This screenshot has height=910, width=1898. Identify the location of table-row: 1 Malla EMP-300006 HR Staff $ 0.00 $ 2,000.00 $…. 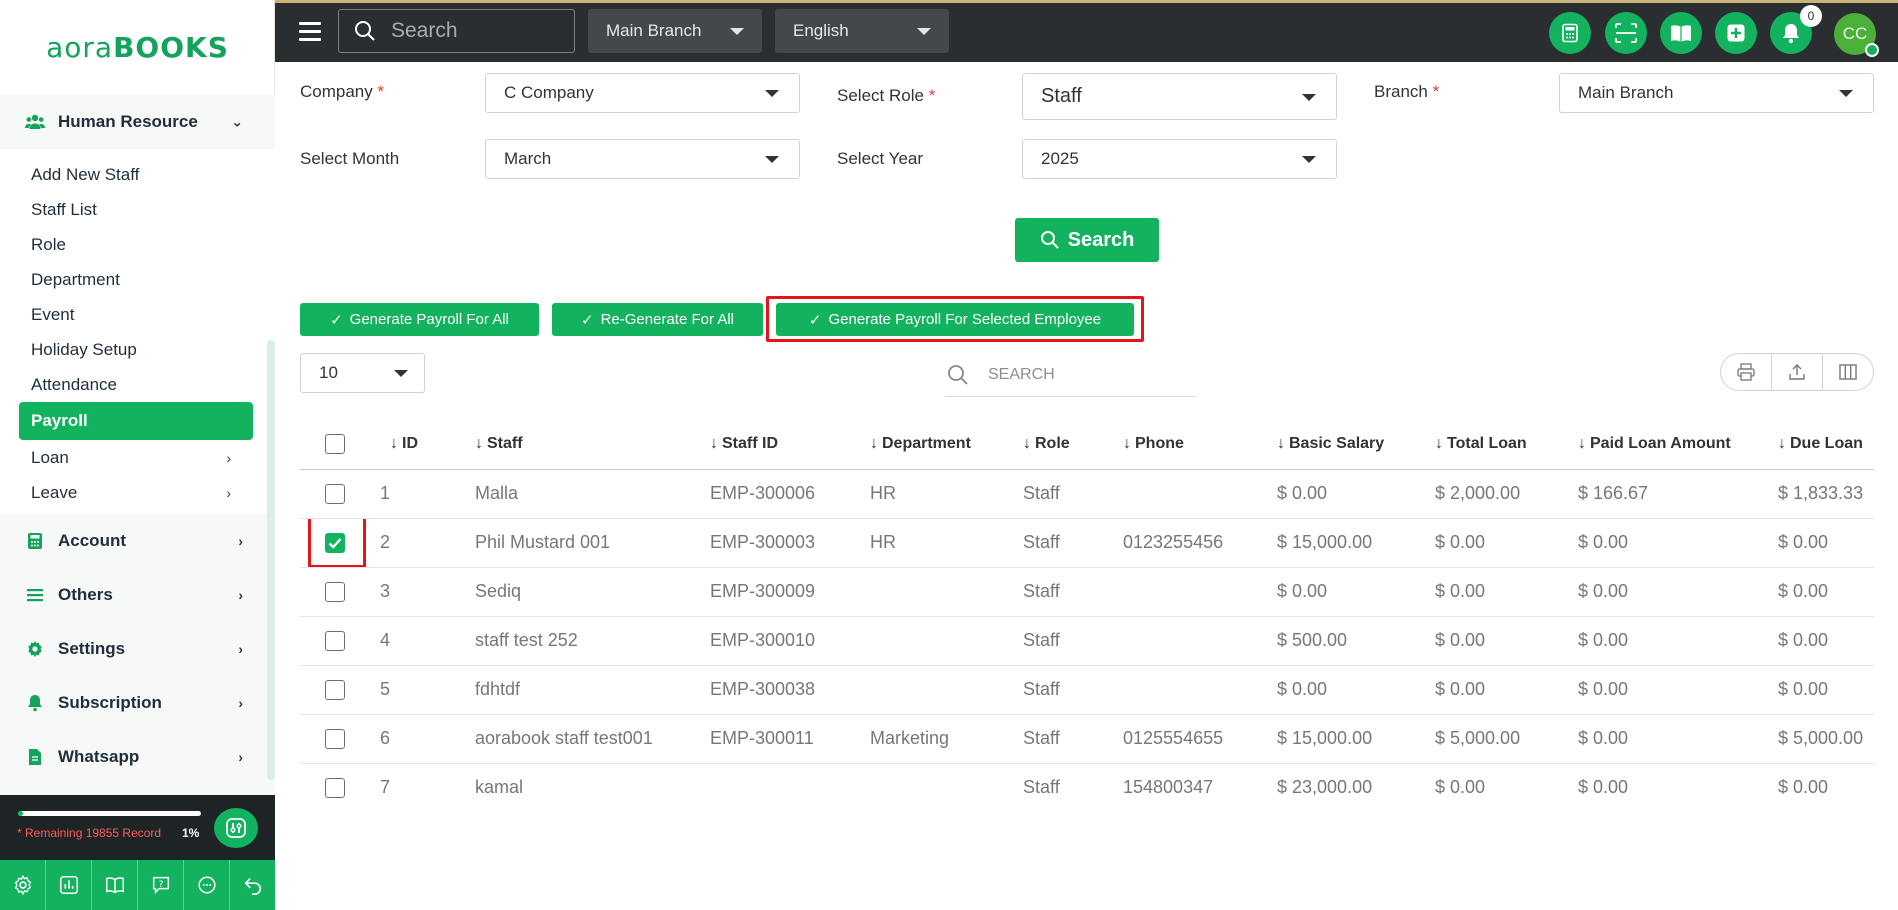
(1087, 494).